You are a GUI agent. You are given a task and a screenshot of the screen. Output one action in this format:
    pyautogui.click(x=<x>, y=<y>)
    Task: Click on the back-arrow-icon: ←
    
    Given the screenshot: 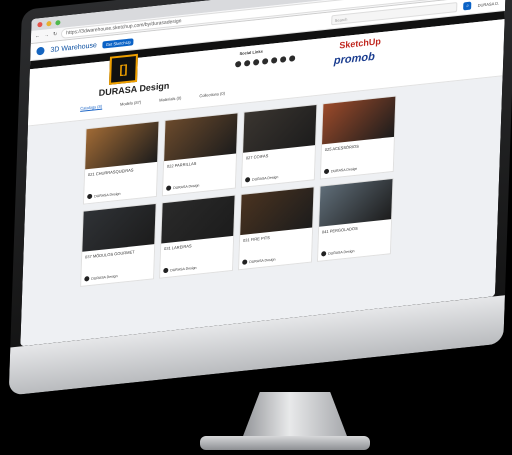 What is the action you would take?
    pyautogui.click(x=37, y=36)
    